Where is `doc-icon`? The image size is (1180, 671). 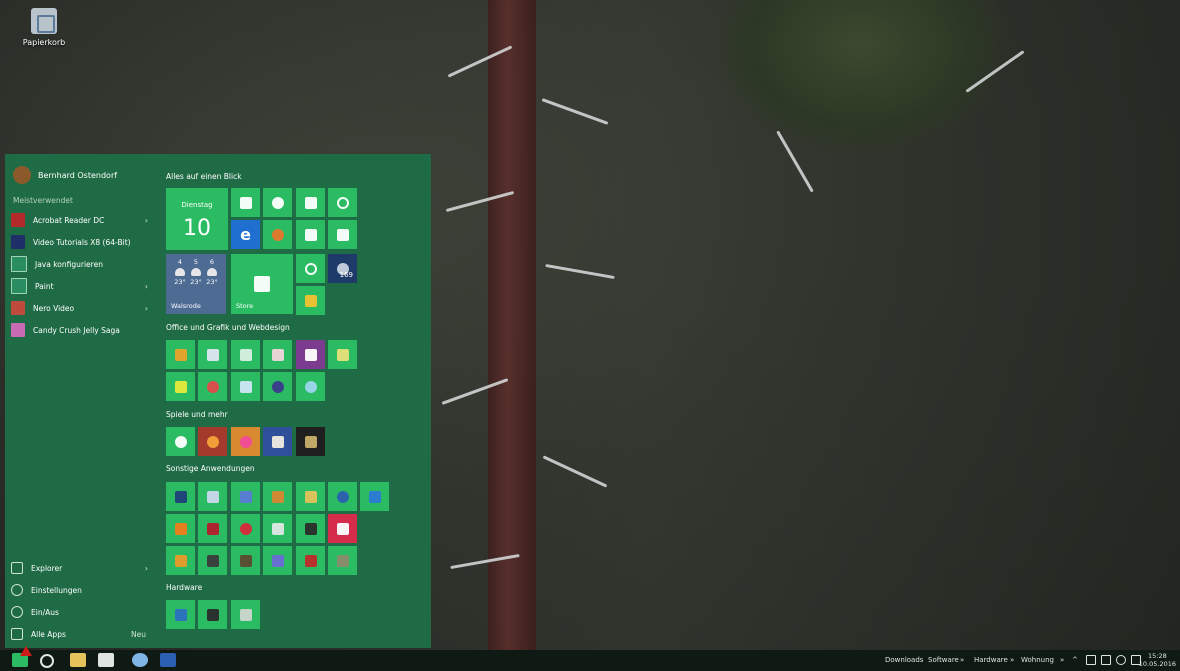
doc-icon is located at coordinates (245, 386).